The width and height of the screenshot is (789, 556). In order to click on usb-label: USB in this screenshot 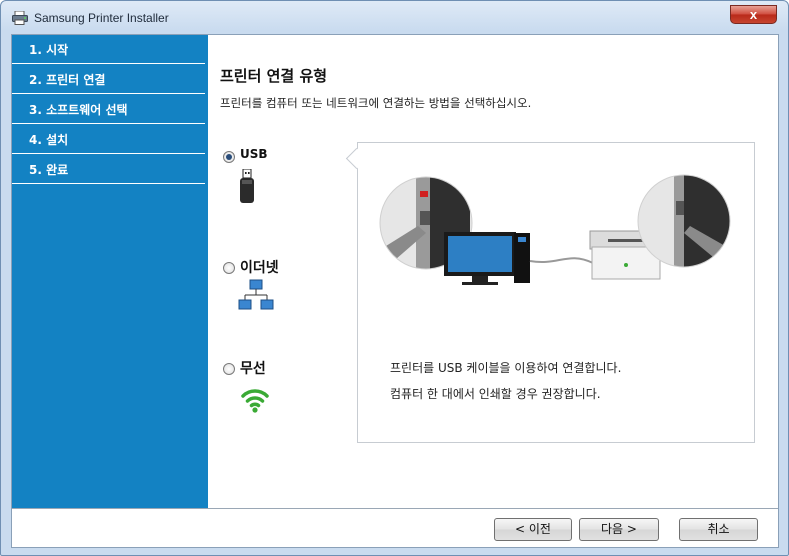, I will do `click(254, 154)`.